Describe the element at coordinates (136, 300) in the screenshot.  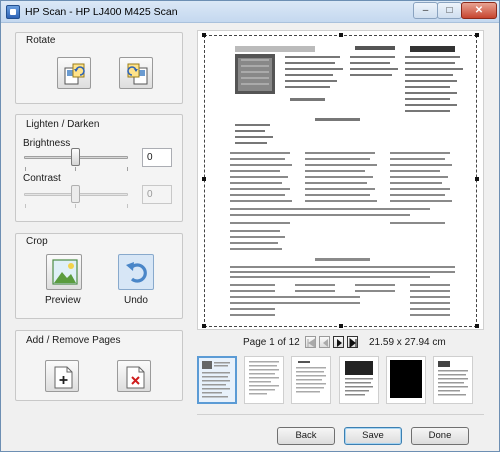
I see `crop-undo-label: Undo` at that location.